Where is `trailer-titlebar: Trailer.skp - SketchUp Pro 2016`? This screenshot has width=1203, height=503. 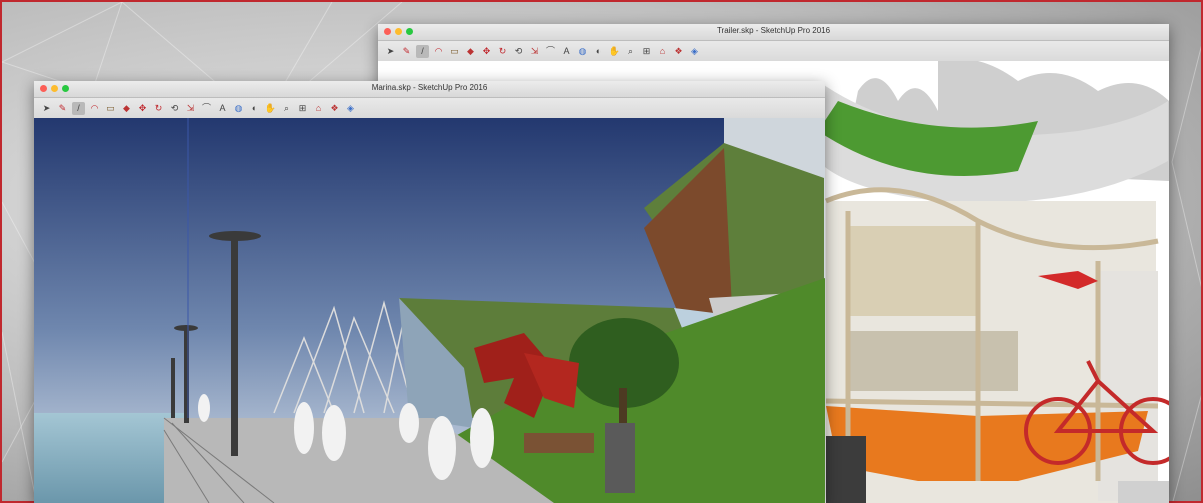
trailer-titlebar: Trailer.skp - SketchUp Pro 2016 is located at coordinates (773, 32).